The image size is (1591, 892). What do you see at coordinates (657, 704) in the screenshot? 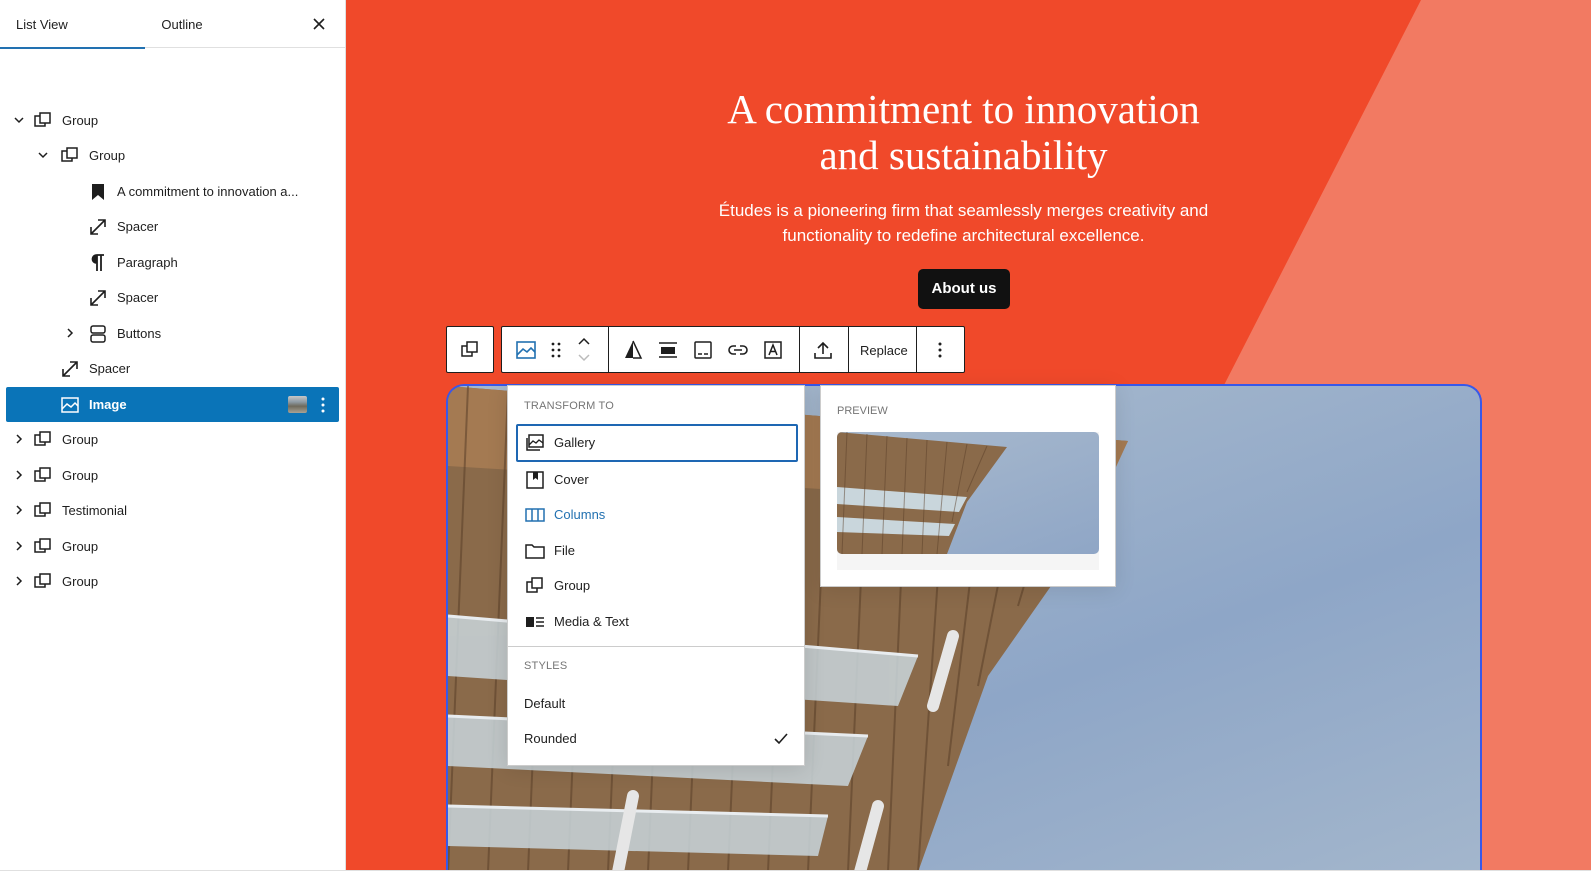
I see `style-default: Default` at bounding box center [657, 704].